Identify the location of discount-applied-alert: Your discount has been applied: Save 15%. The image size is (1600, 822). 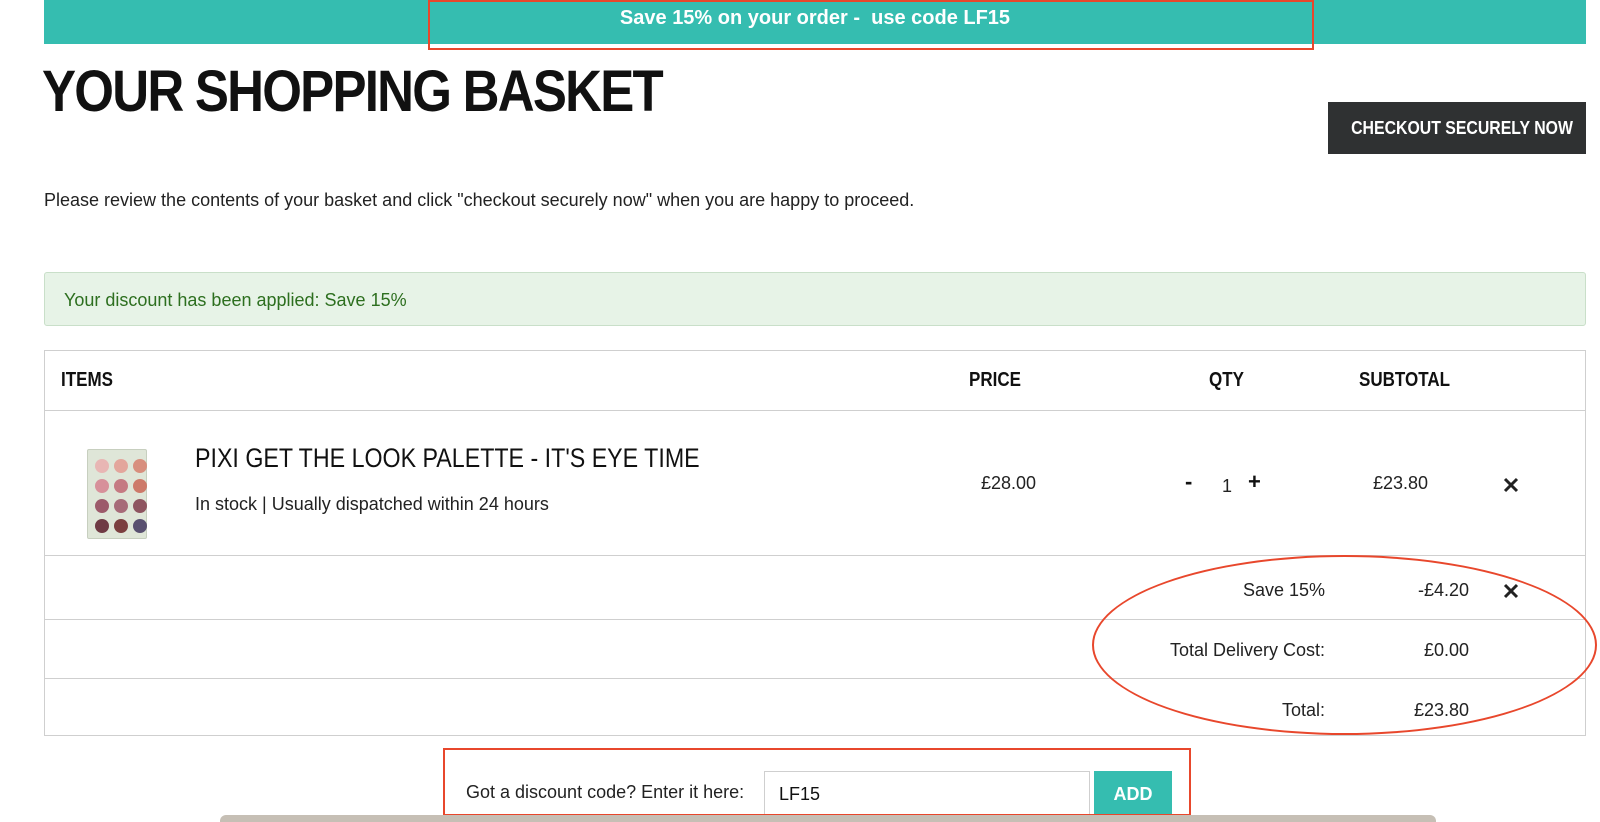
(815, 299).